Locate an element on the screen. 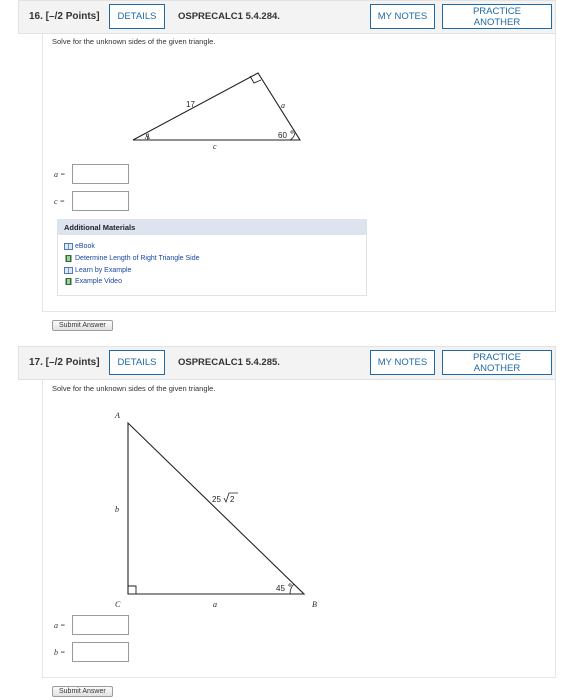 This screenshot has width=567, height=700. q17-answer-a-input is located at coordinates (100, 625).